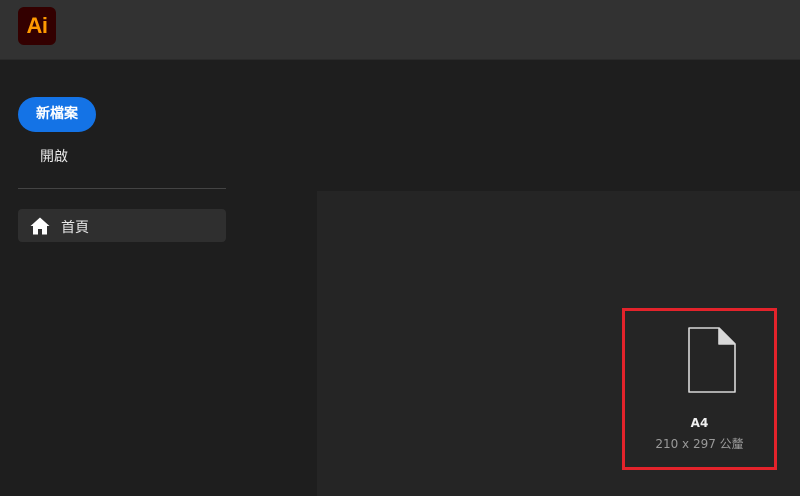 This screenshot has width=800, height=496. What do you see at coordinates (122, 188) in the screenshot?
I see `sidebar-divider` at bounding box center [122, 188].